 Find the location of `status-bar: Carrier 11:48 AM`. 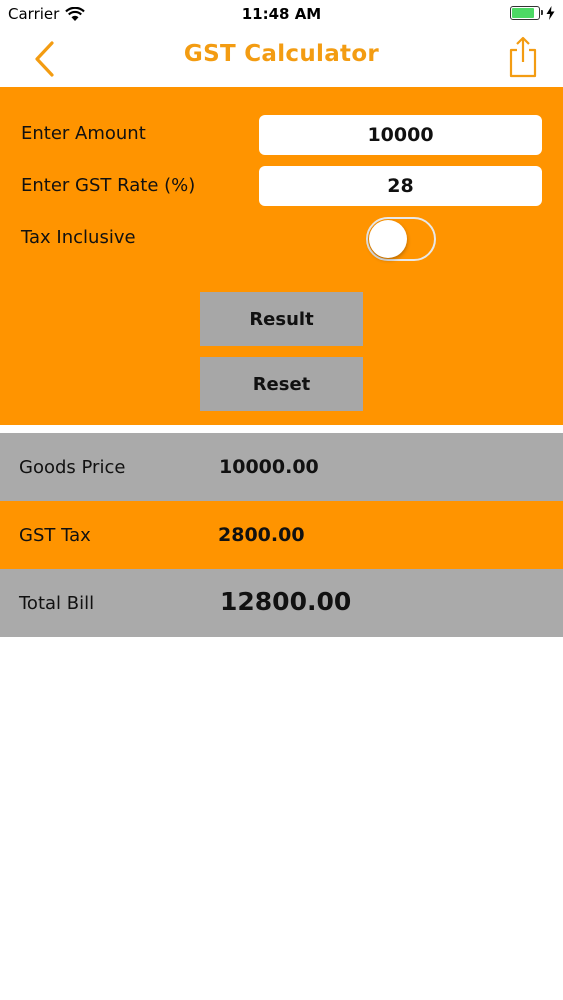

status-bar: Carrier 11:48 AM is located at coordinates (281, 15).